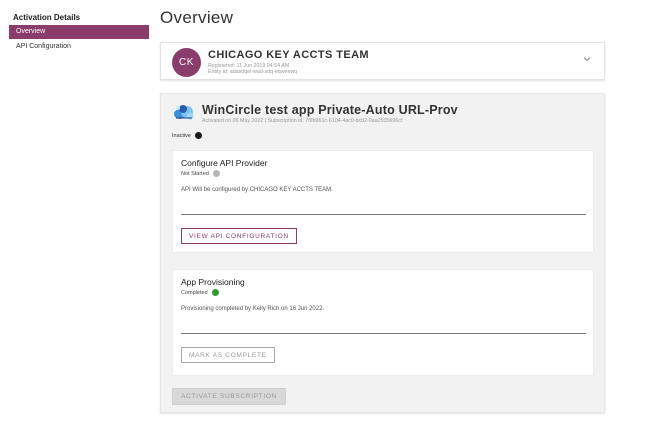 This screenshot has height=447, width=650. Describe the element at coordinates (181, 135) in the screenshot. I see `subscription-status-label: Inactive` at that location.